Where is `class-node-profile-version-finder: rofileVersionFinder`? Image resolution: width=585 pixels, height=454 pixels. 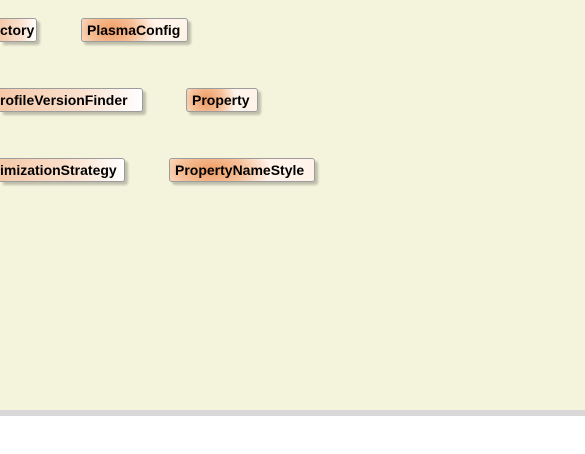
class-node-profile-version-finder: rofileVersionFinder is located at coordinates (71, 100).